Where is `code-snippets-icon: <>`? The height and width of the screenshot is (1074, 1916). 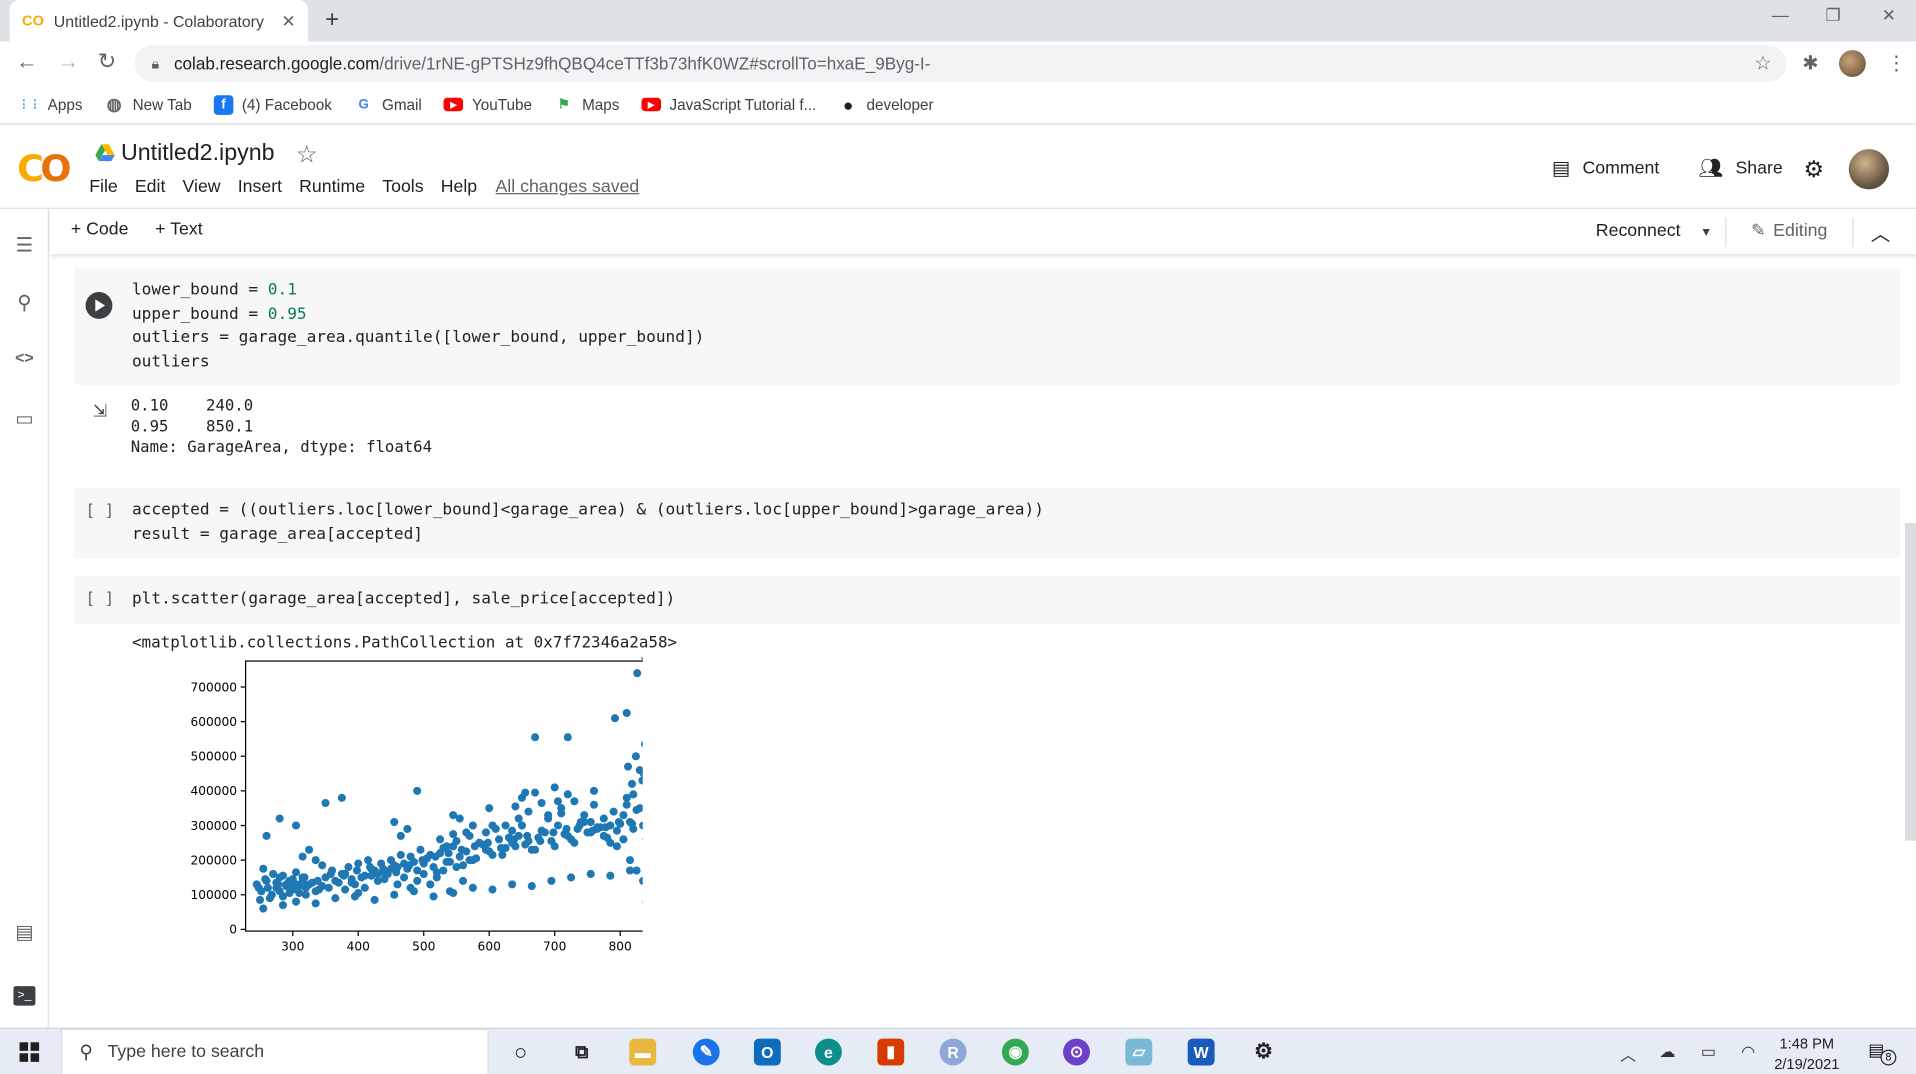 code-snippets-icon: <> is located at coordinates (24, 357).